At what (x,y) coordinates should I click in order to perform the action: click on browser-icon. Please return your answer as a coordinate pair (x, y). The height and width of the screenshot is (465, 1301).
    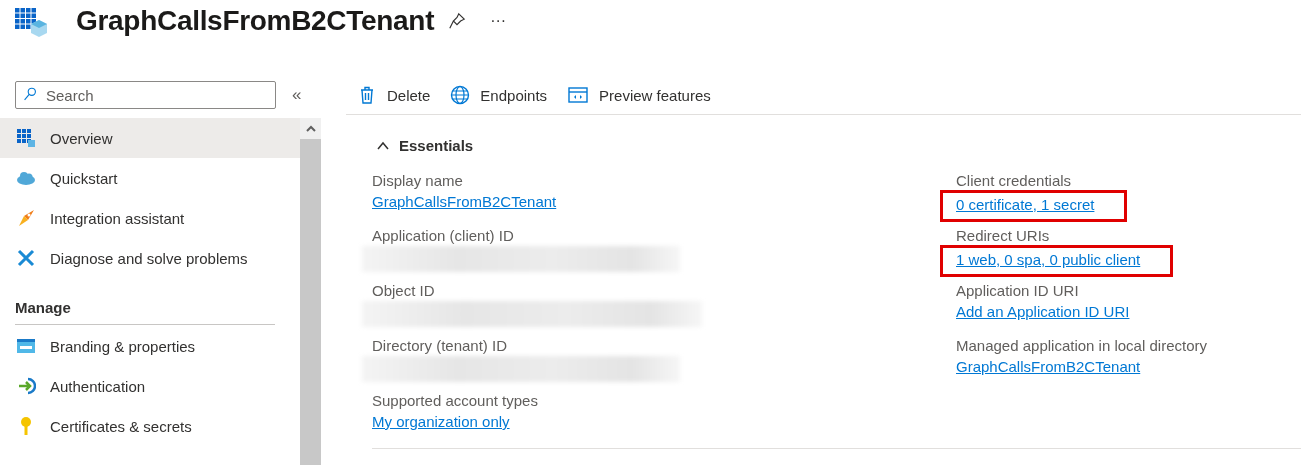
    Looking at the image, I should click on (26, 346).